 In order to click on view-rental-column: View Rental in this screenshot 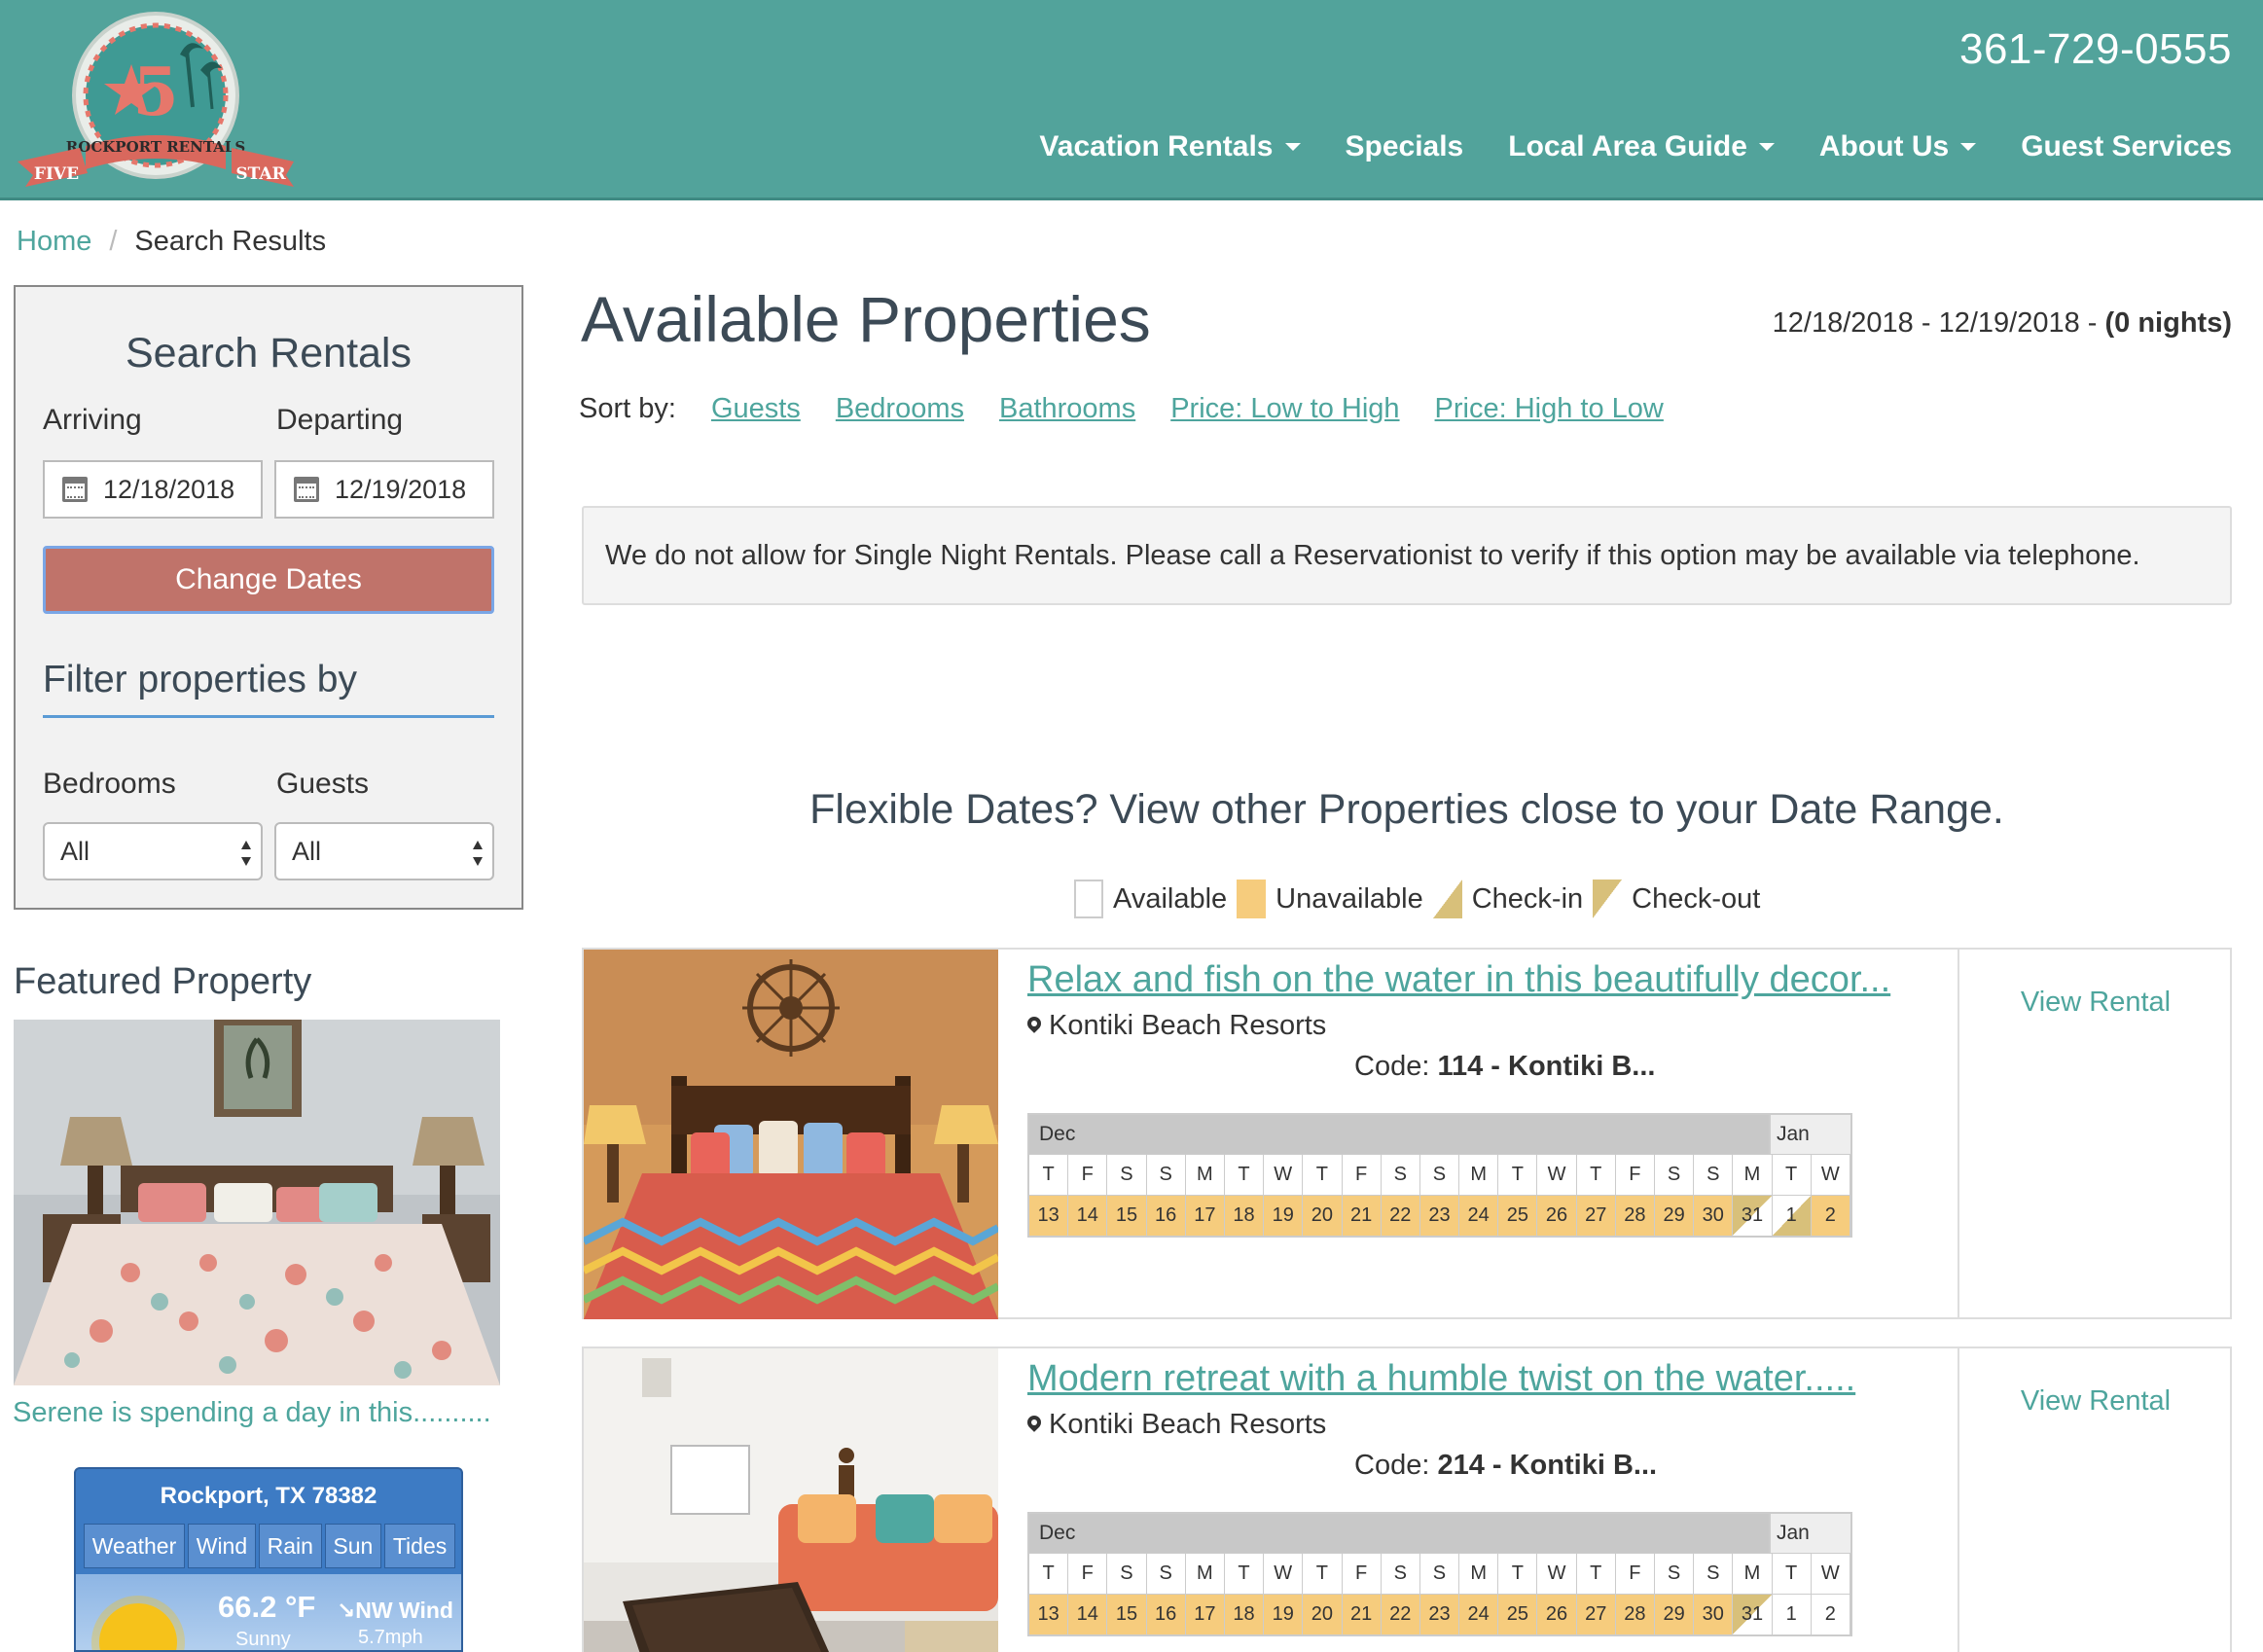, I will do `click(2095, 1500)`.